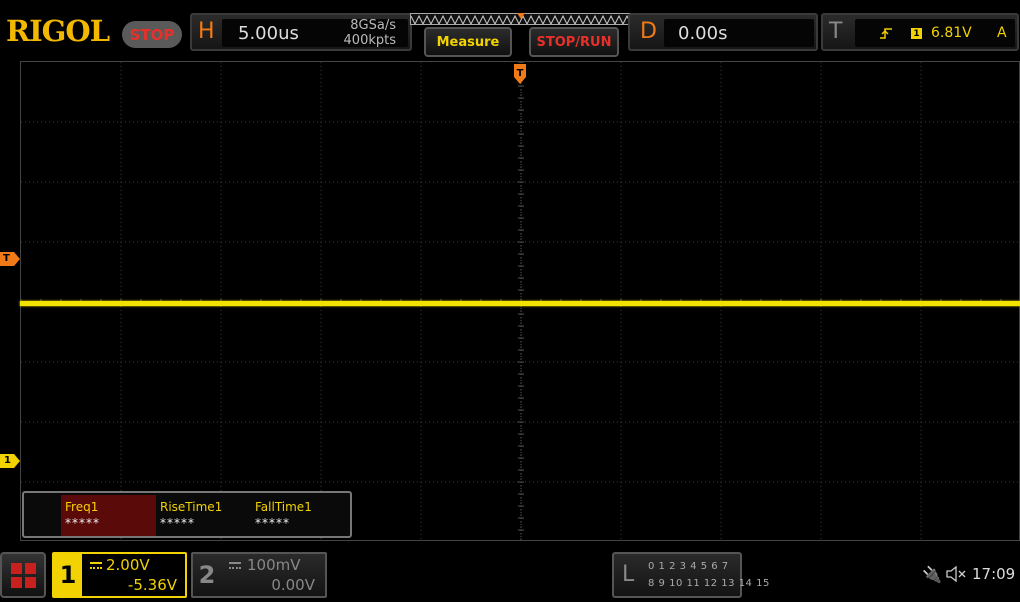 The image size is (1020, 602). Describe the element at coordinates (688, 566) in the screenshot. I see `logic-channels-row-1: 0 1 2 3 4 5 6 7` at that location.